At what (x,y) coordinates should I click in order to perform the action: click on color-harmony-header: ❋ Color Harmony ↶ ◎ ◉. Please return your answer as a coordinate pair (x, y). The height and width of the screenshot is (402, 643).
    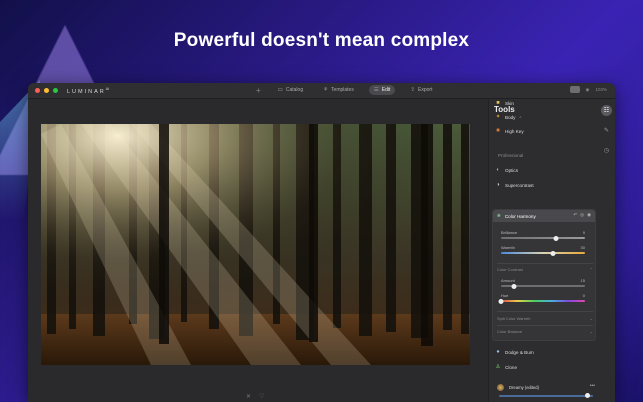
    Looking at the image, I should click on (544, 216).